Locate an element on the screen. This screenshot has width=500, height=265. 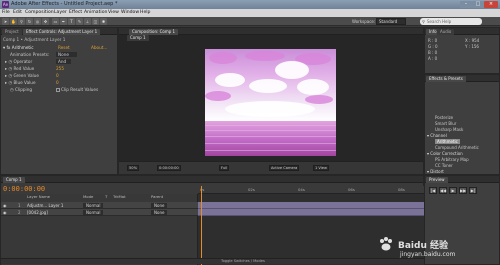
play-button: ▶ is located at coordinates (453, 190).